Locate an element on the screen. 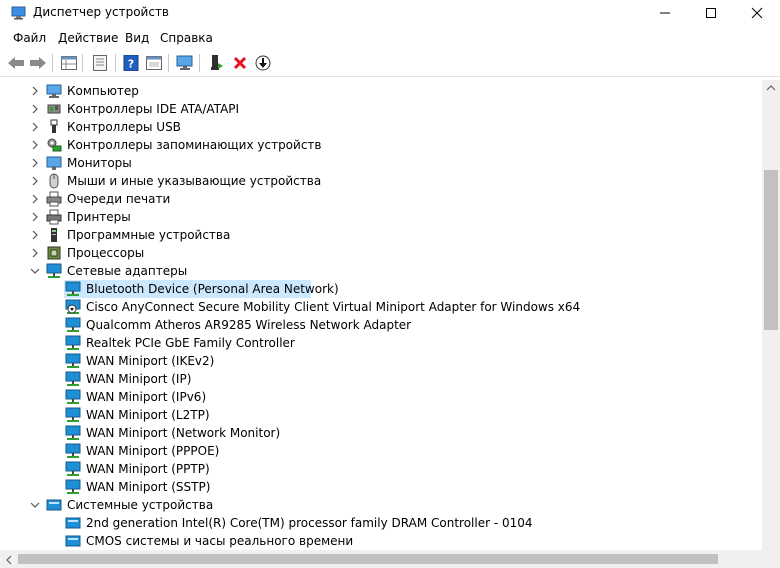 The image size is (780, 568). tree-category-system: Системные устройства is located at coordinates (381, 505).